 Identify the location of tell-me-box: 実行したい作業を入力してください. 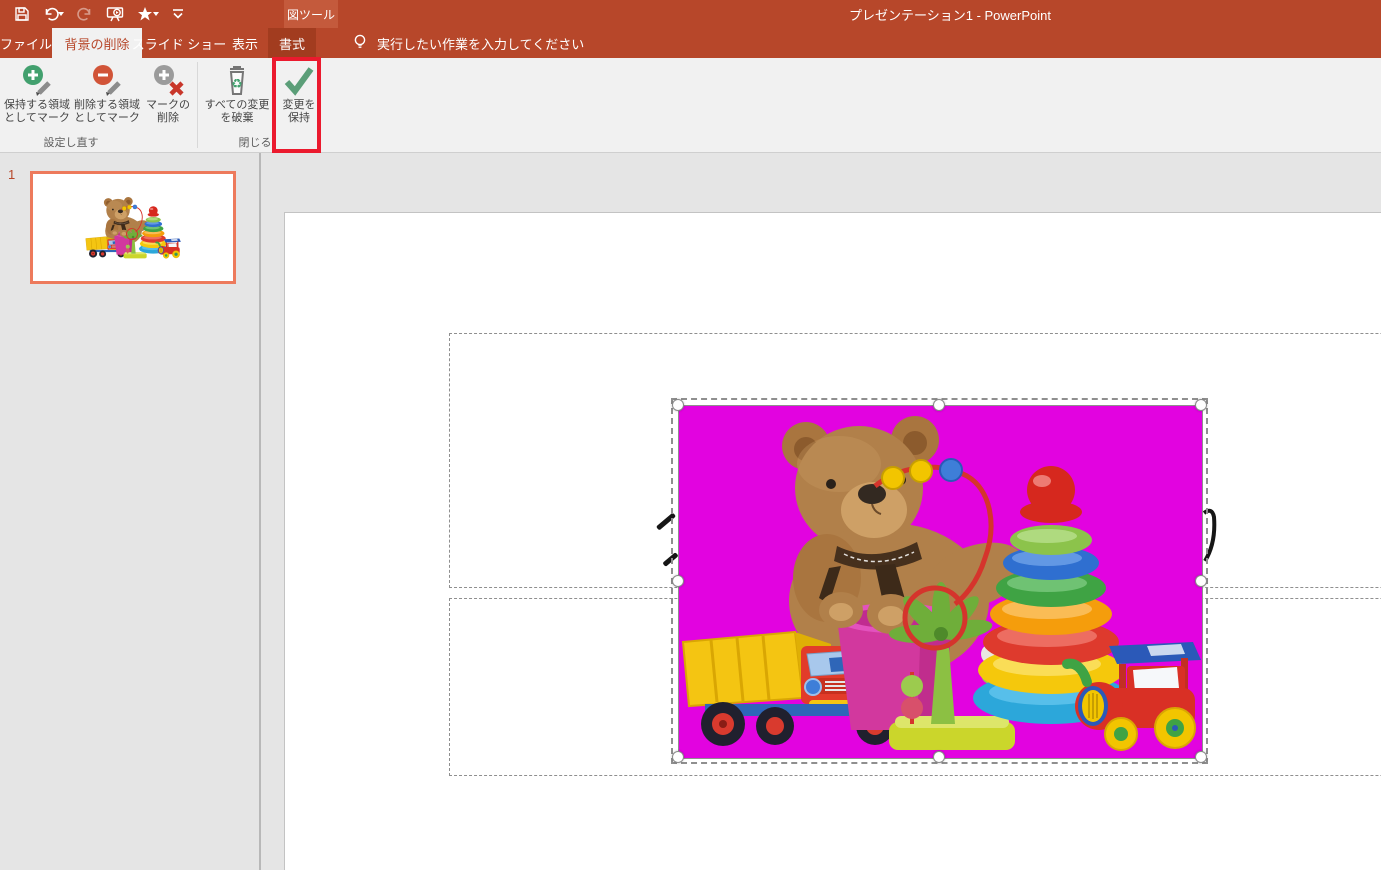
(468, 43).